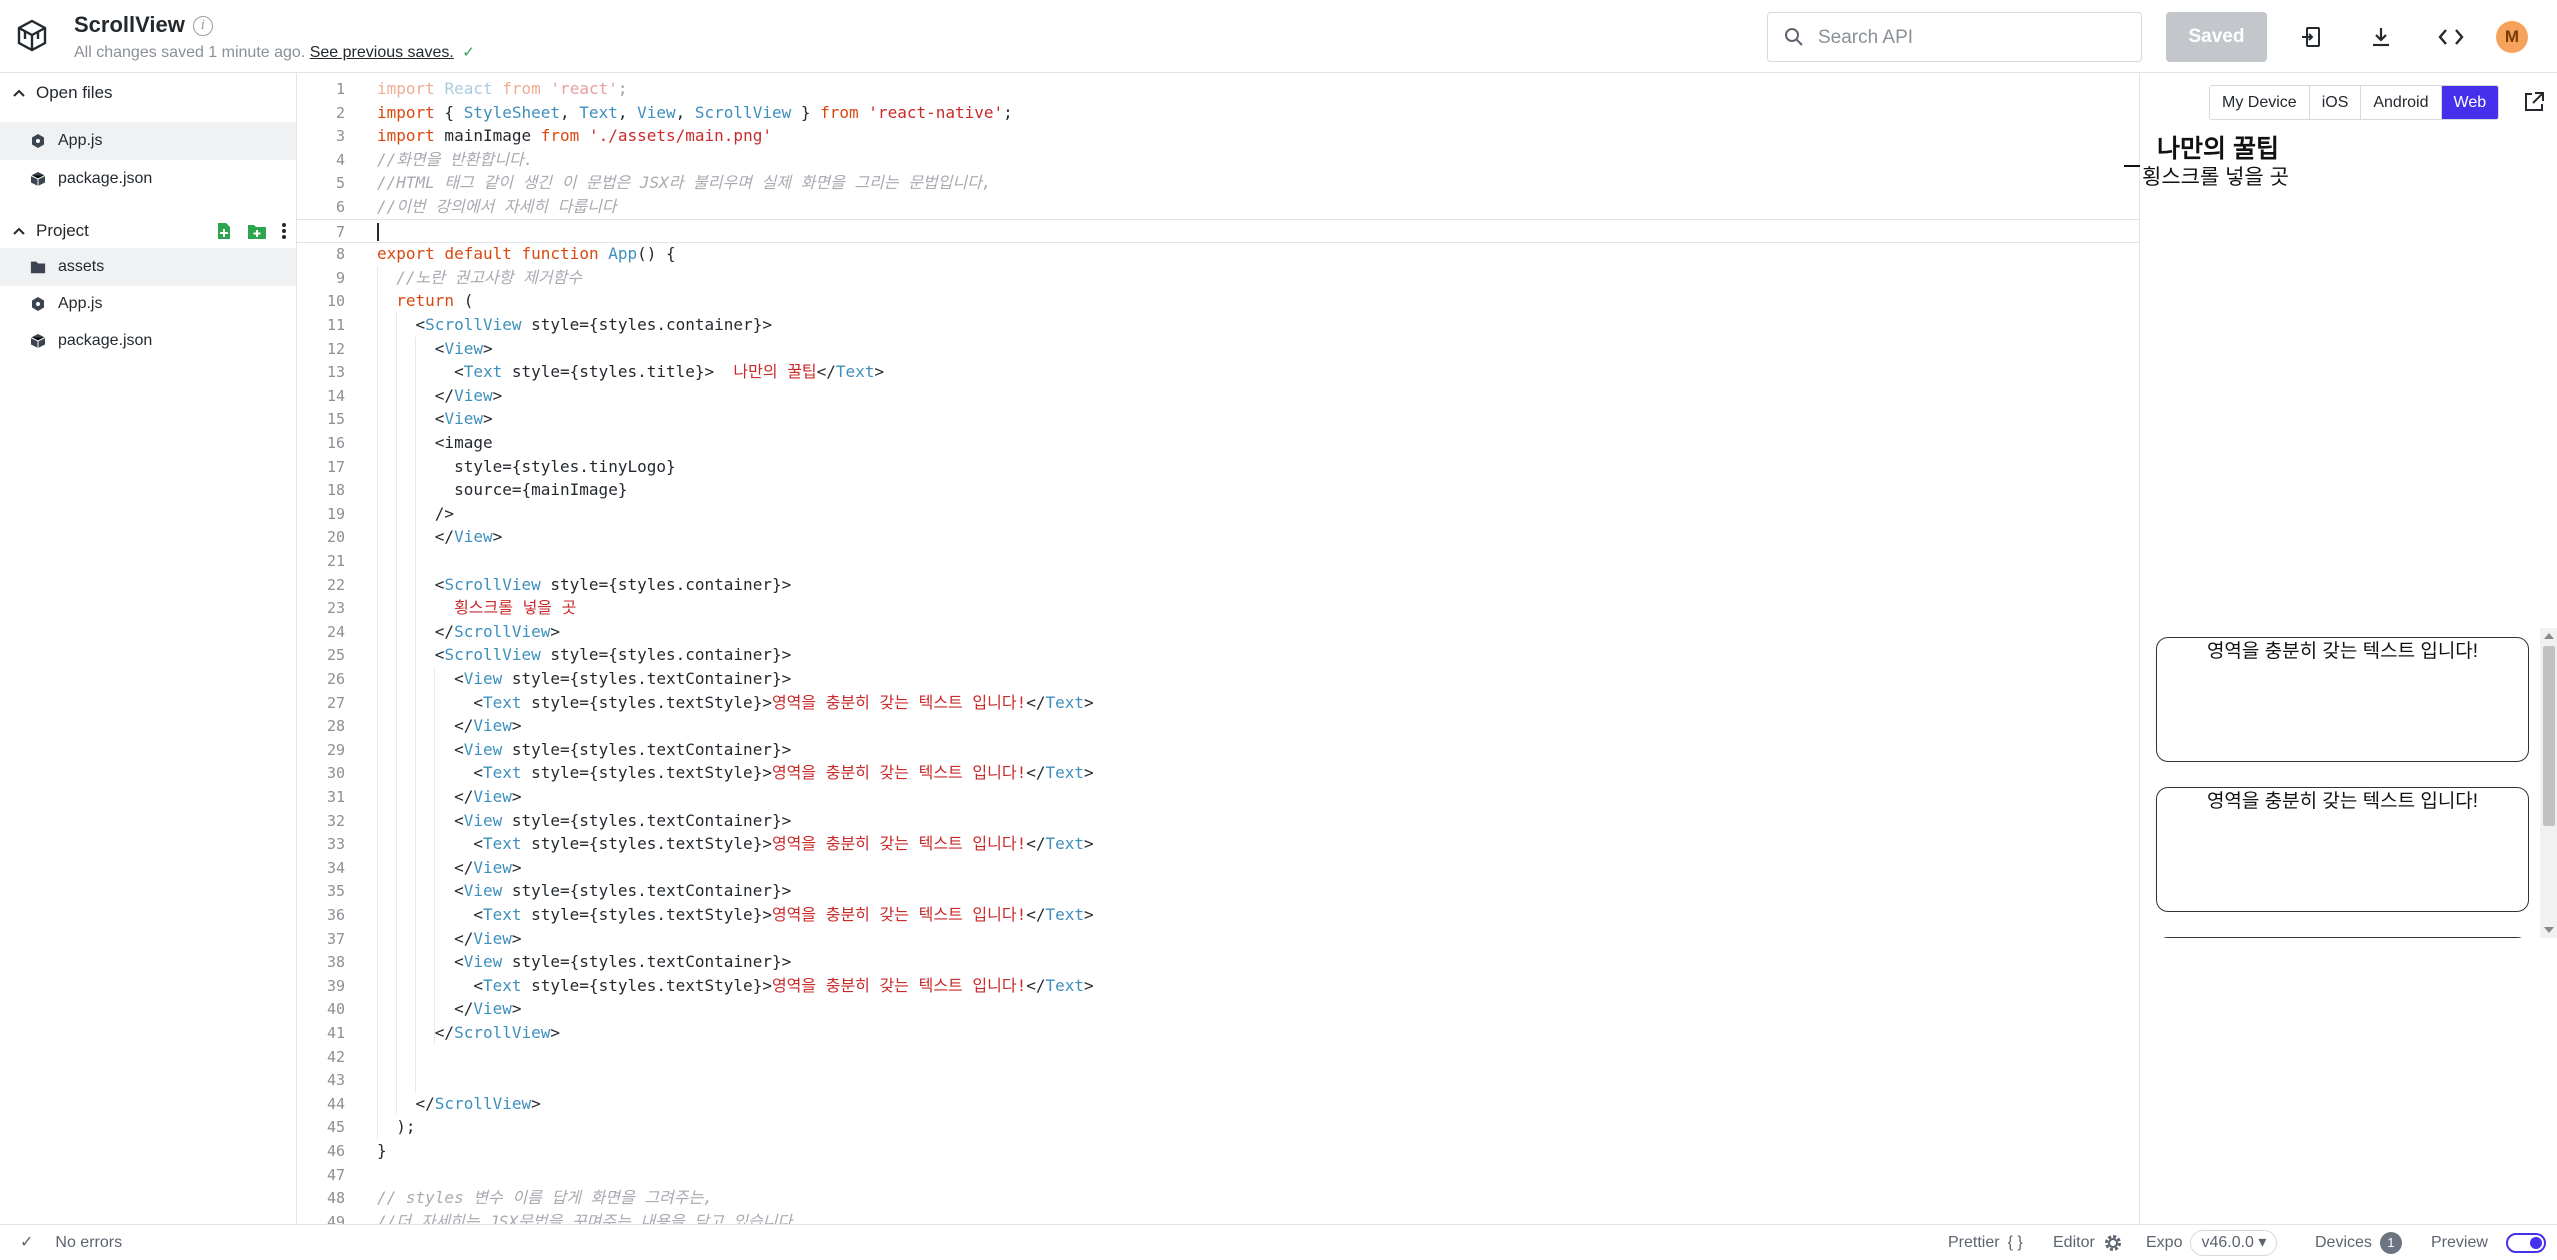 This screenshot has height=1260, width=2557. Describe the element at coordinates (148, 141) in the screenshot. I see `open-file-app-js: App.js` at that location.